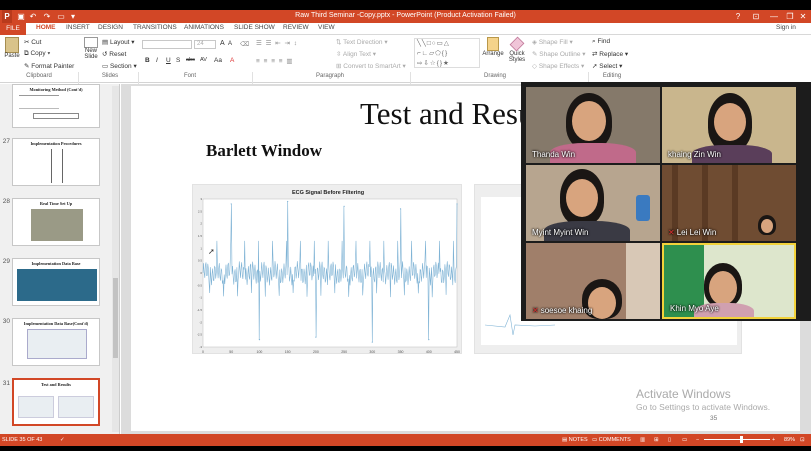  Describe the element at coordinates (447, 53) in the screenshot. I see `shapes-gallery: ╲╲□○▭△ ⌐∟▱⬠{} ⇨⇩☆{}★` at that location.